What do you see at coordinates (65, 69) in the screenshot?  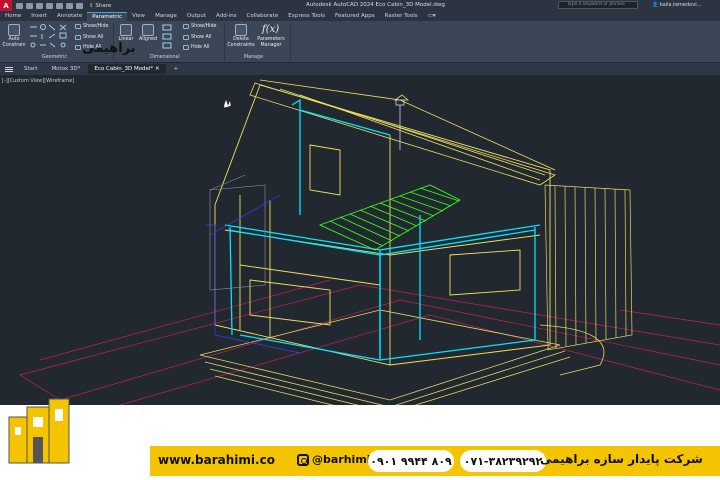 I see `doc-tab-motox: Motox 3D*` at bounding box center [65, 69].